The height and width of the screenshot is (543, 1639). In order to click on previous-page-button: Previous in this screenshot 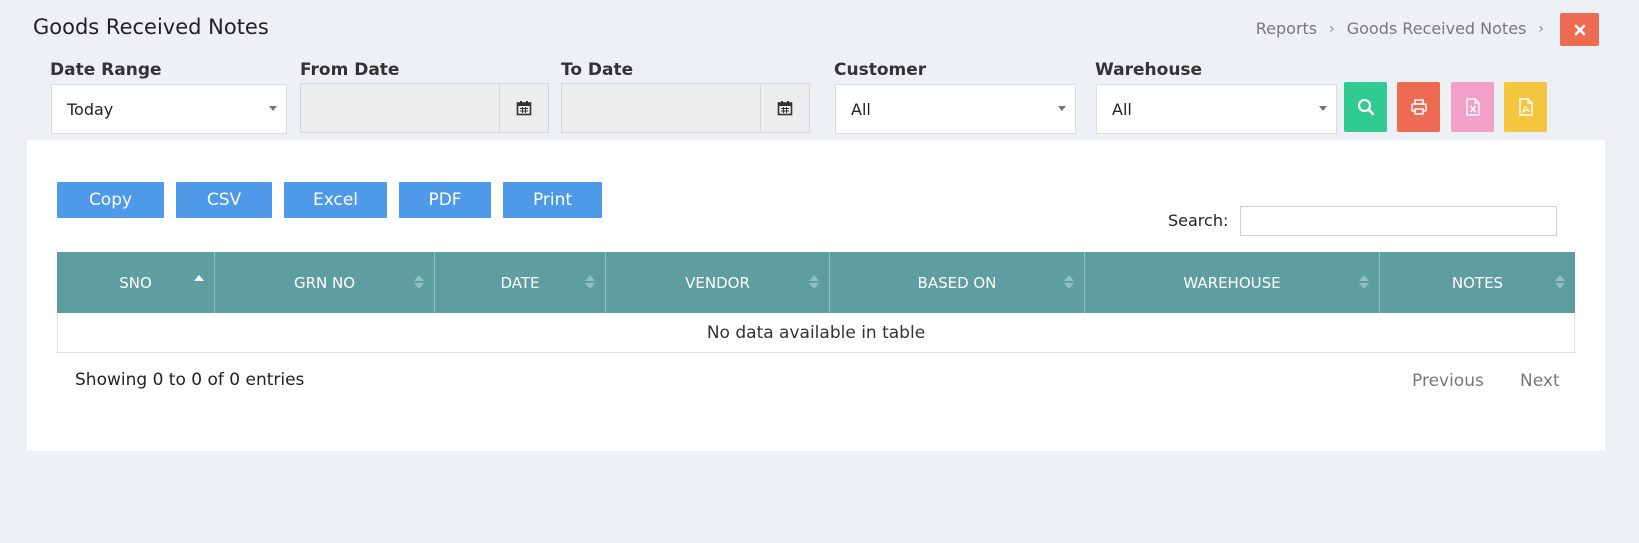, I will do `click(1448, 381)`.